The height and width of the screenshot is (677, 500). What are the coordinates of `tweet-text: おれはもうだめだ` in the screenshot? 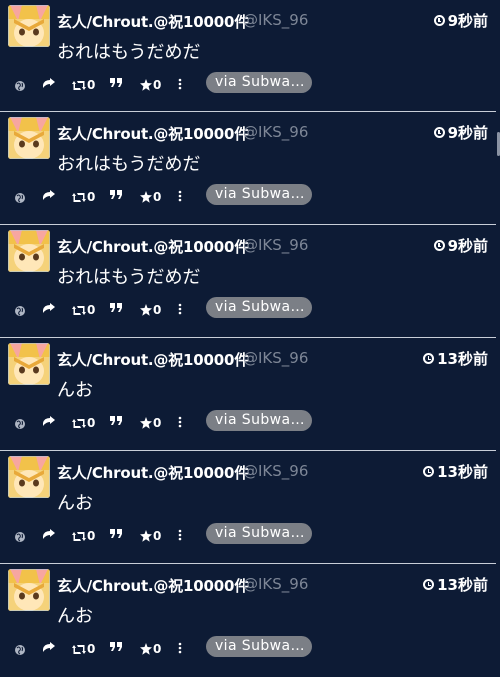 It's located at (129, 277).